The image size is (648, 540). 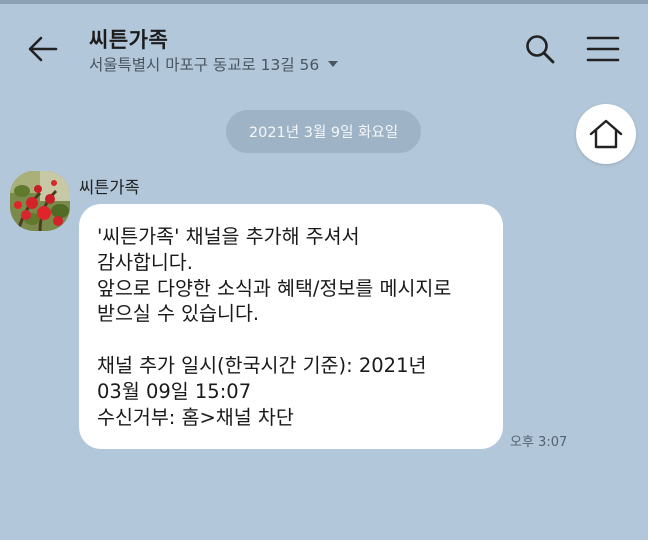 I want to click on back-button, so click(x=43, y=49).